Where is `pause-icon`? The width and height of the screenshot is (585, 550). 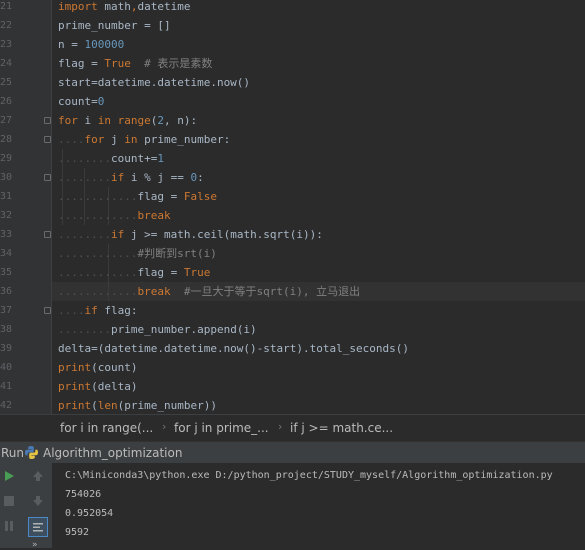 pause-icon is located at coordinates (9, 526).